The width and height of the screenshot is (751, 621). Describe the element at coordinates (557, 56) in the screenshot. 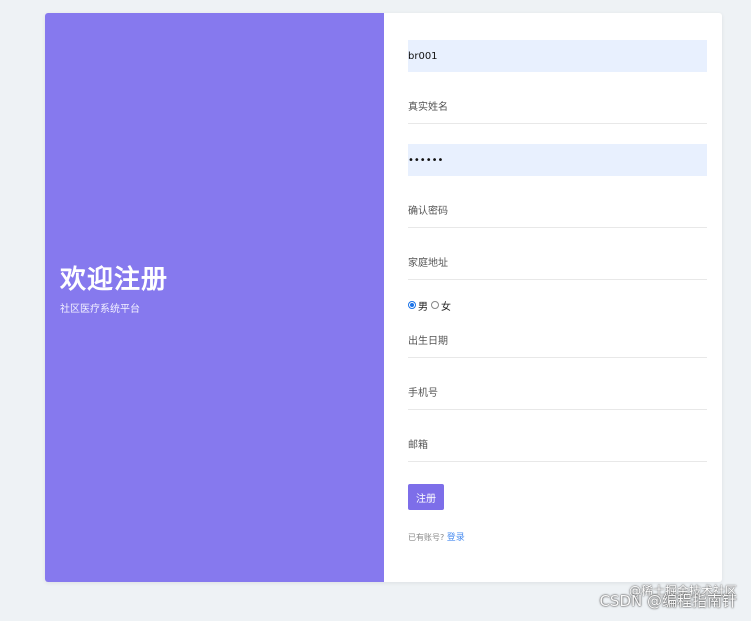

I see `username-input` at that location.